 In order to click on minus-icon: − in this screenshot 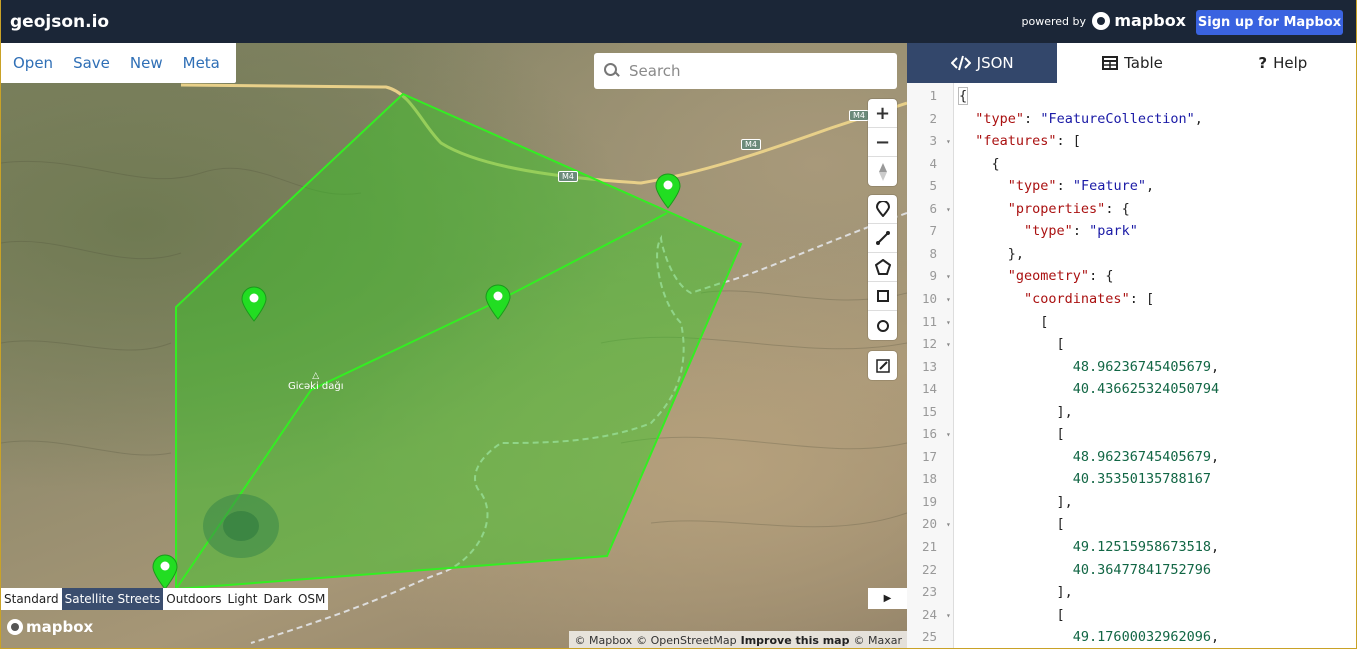, I will do `click(882, 142)`.